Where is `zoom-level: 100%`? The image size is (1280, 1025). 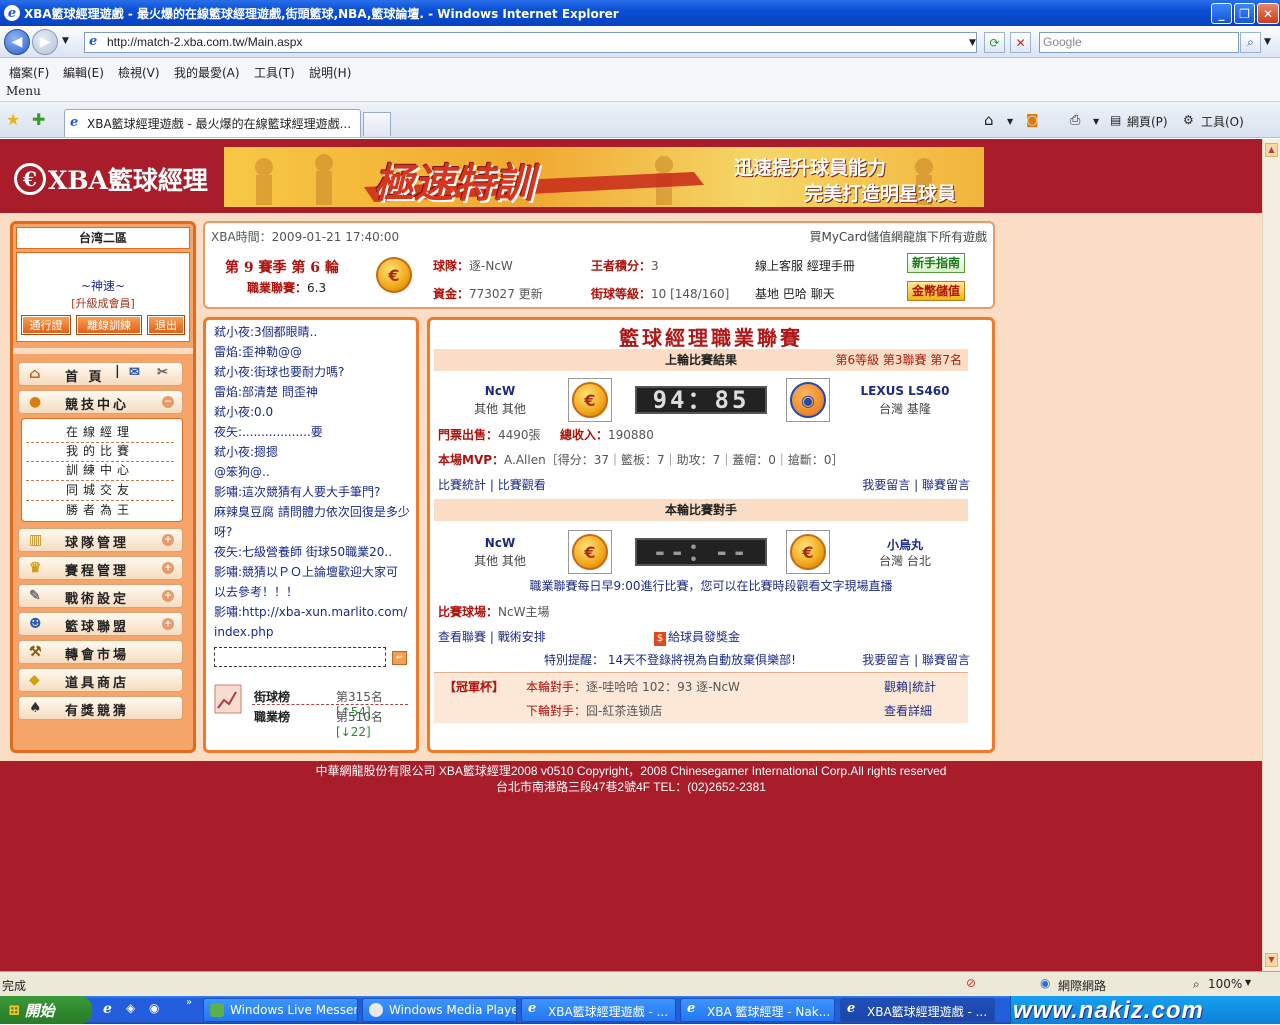 zoom-level: 100% is located at coordinates (1225, 984).